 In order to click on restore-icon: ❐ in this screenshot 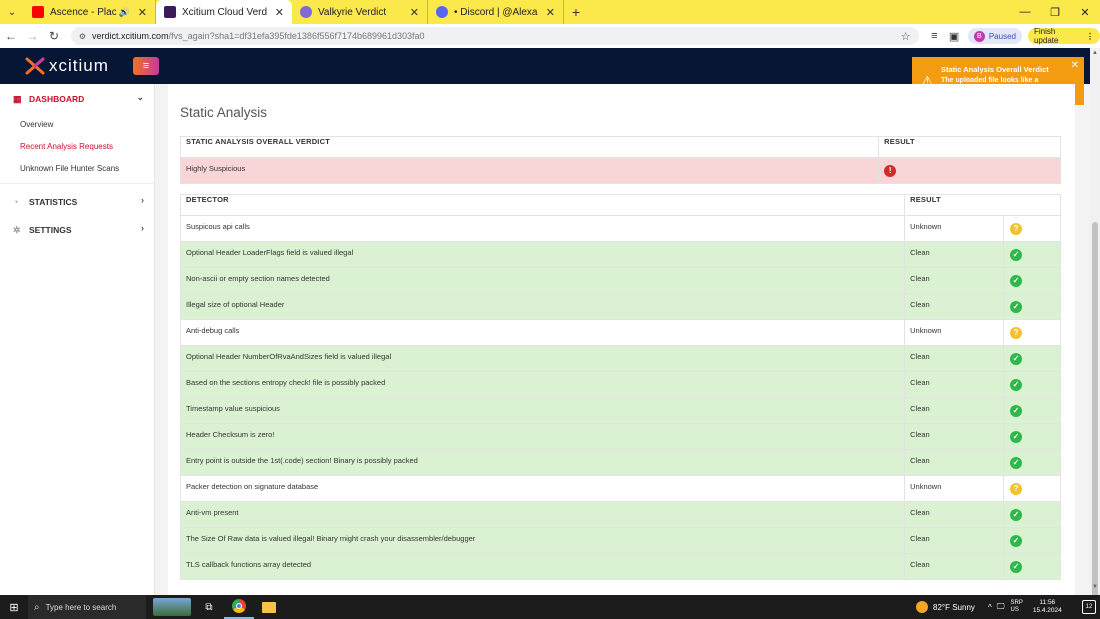, I will do `click(1055, 12)`.